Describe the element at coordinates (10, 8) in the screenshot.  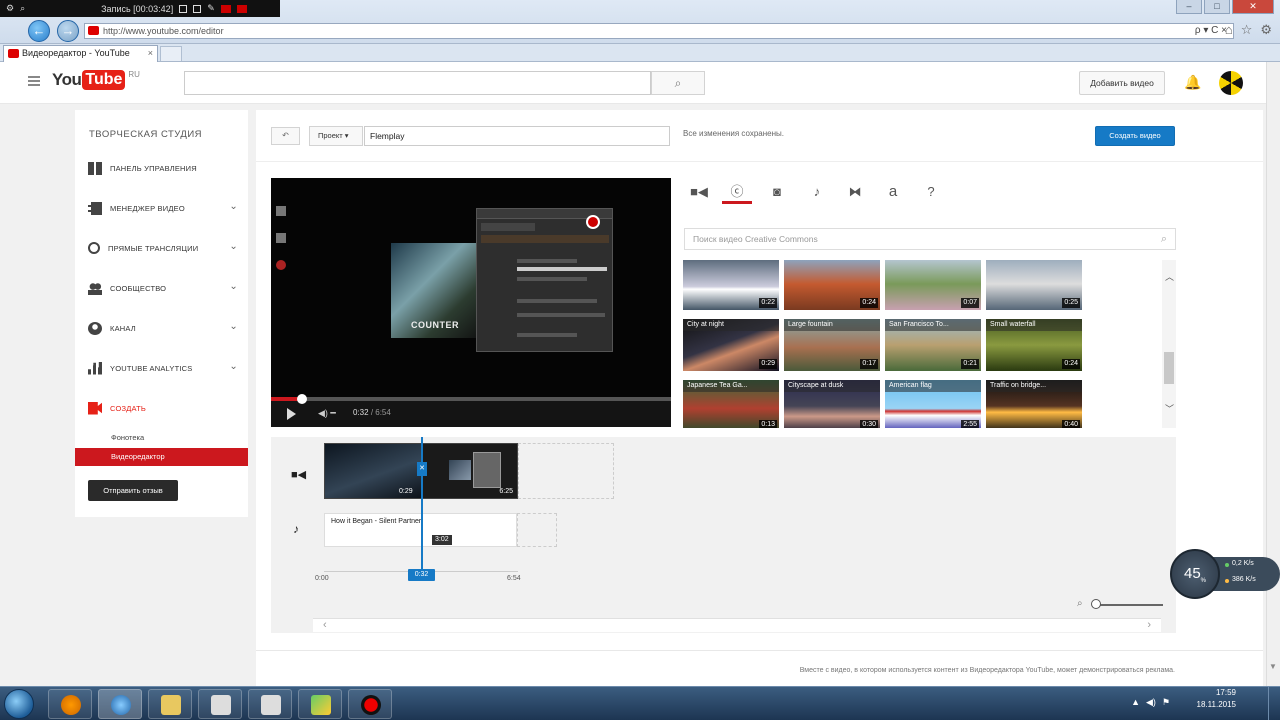
I see `recorder-settings-icon: ⚙` at that location.